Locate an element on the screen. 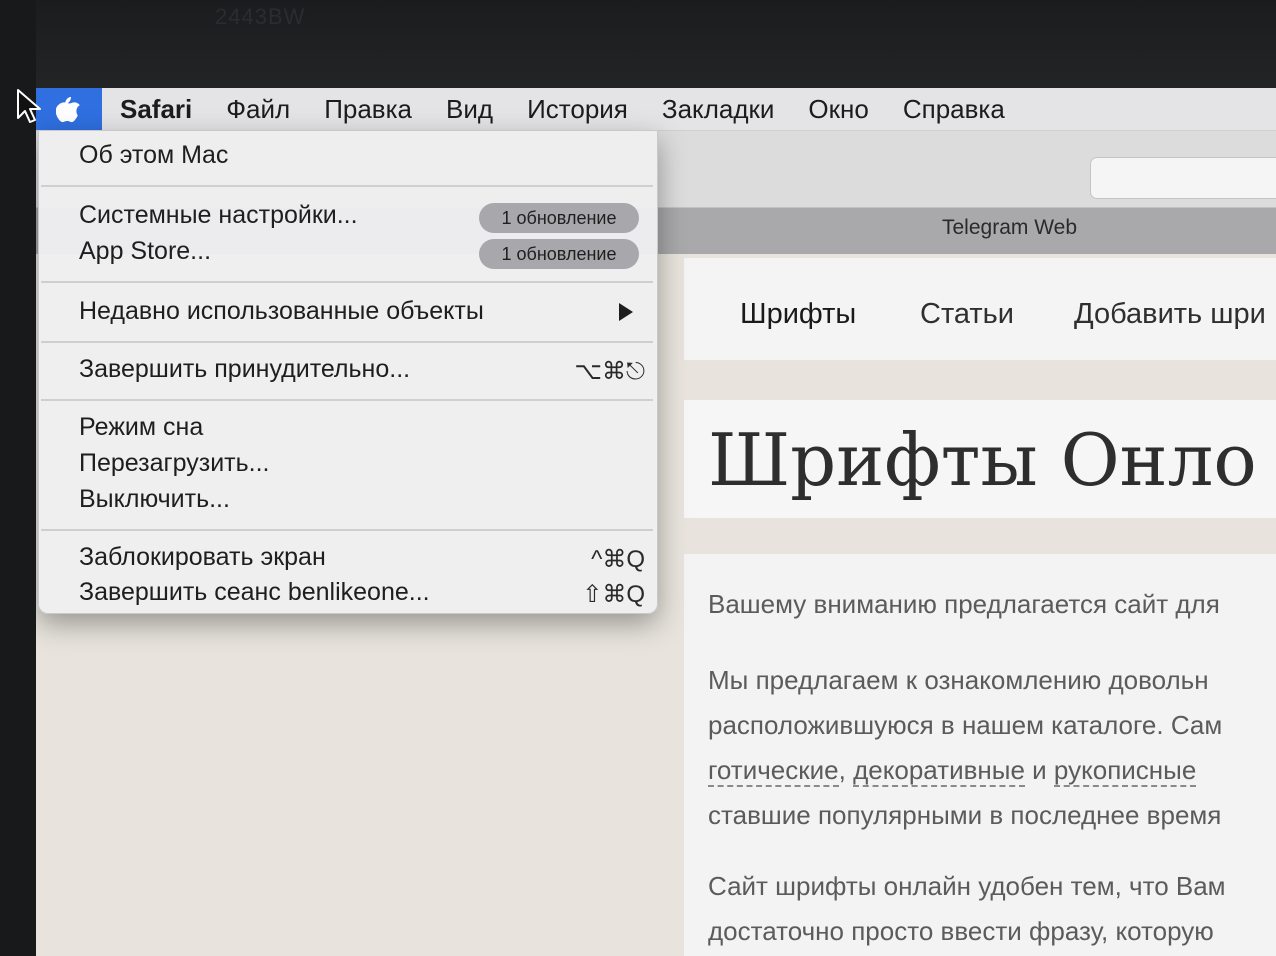  menu-item-recent-items: Недавно использованные объекты is located at coordinates (281, 311).